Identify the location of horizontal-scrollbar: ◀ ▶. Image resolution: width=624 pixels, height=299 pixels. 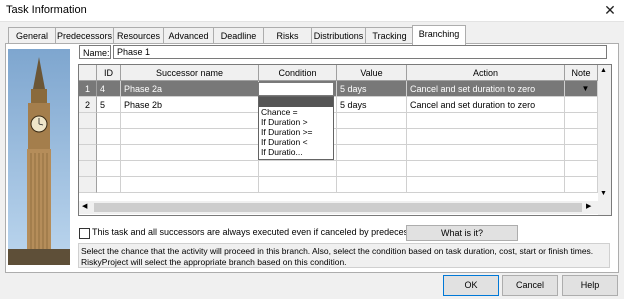
(338, 207).